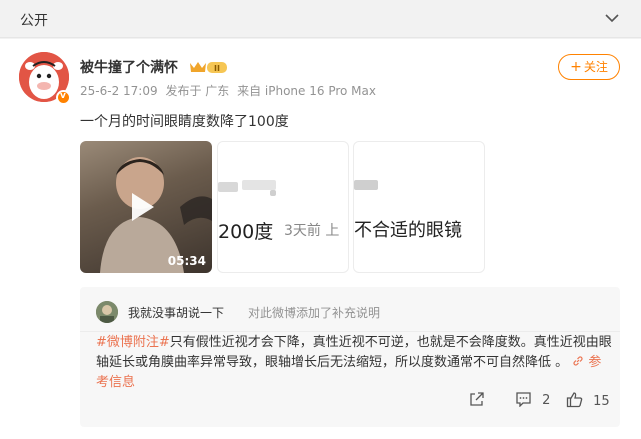  What do you see at coordinates (107, 312) in the screenshot?
I see `note-author-avatar` at bounding box center [107, 312].